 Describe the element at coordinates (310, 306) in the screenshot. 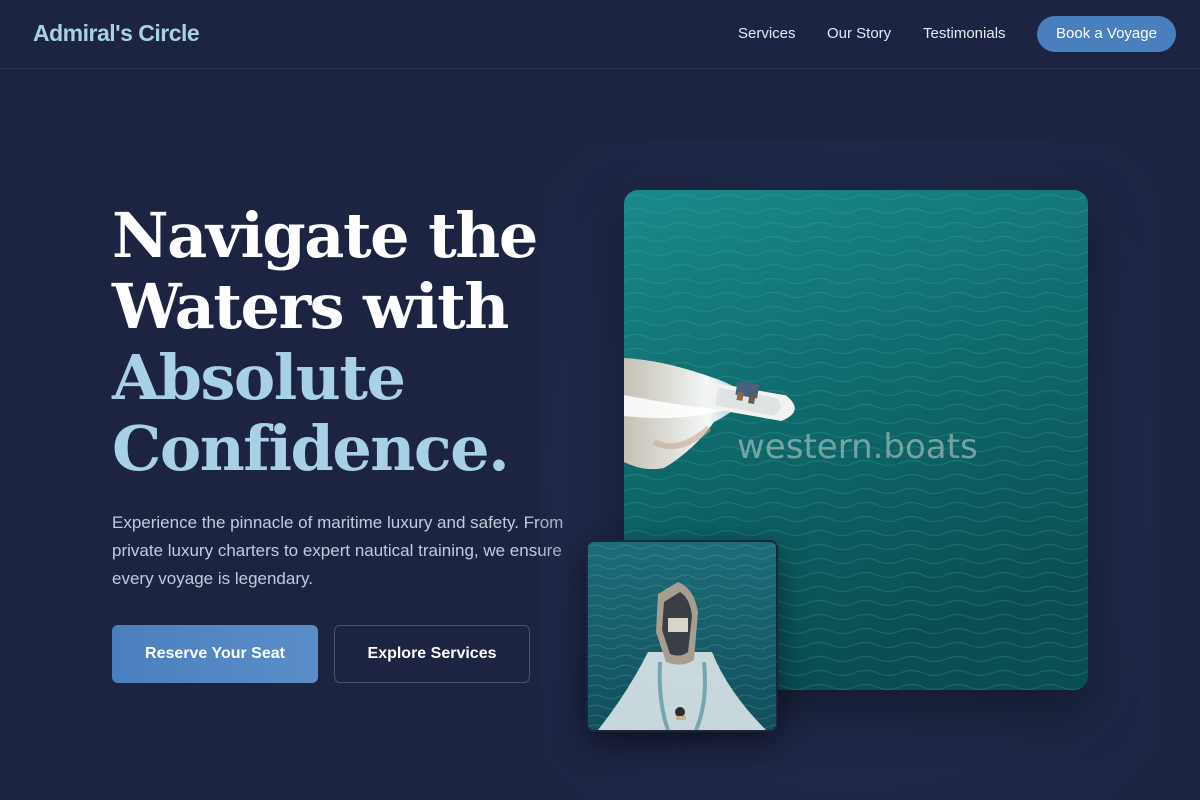

I see `hero-title-line-2: Waters with` at that location.